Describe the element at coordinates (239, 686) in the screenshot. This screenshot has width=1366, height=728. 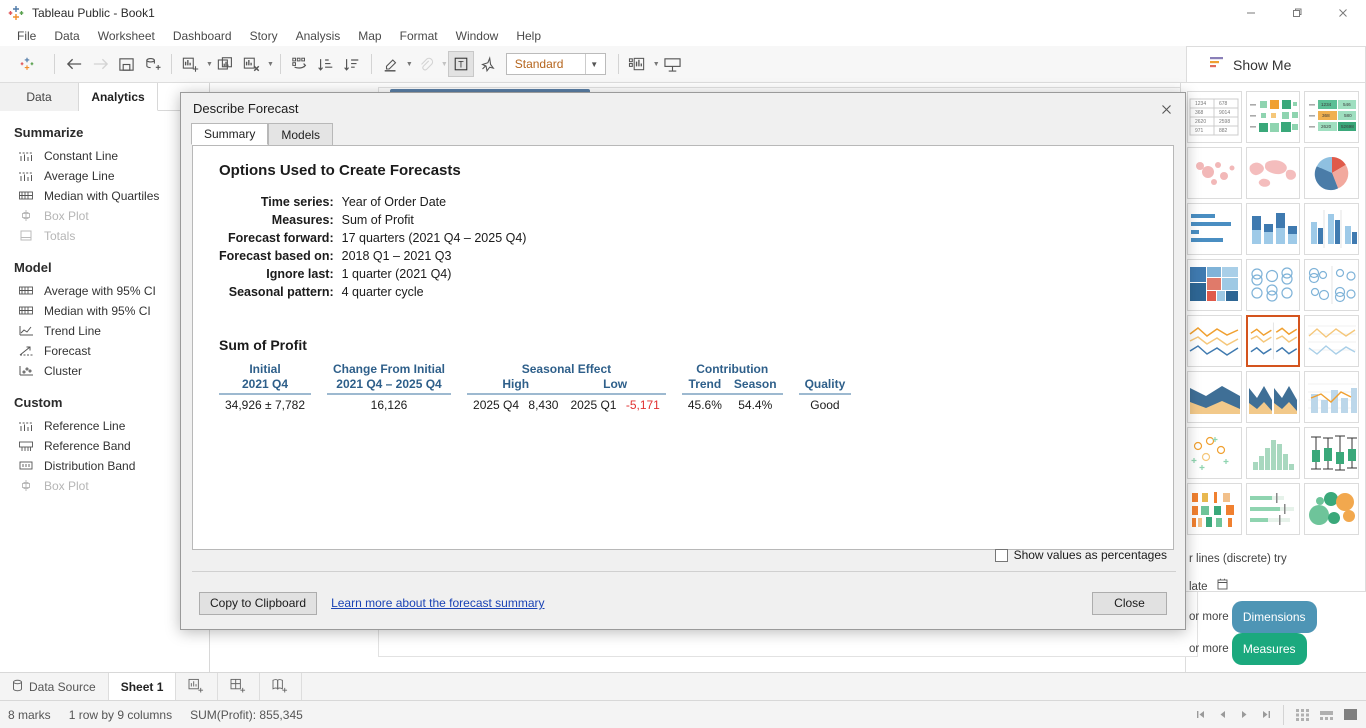
I see `new-dashboard-button` at that location.